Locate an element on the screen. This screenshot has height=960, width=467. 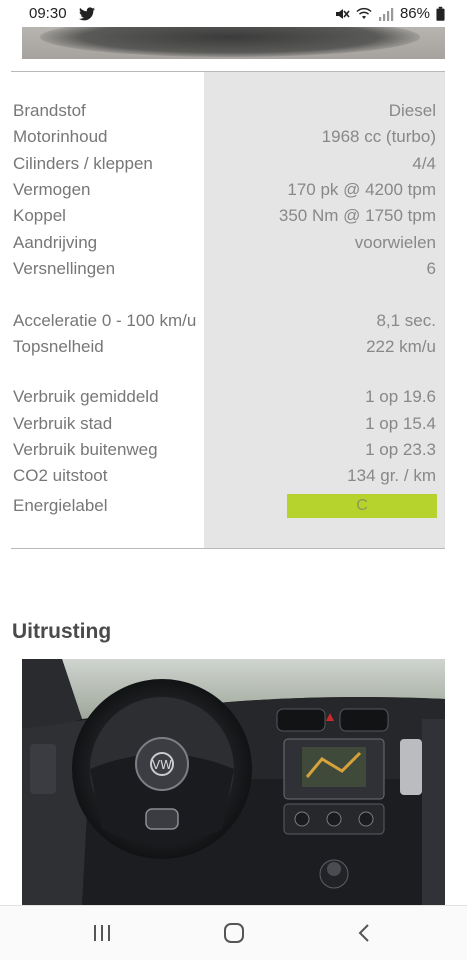
spec-label: Brandstof is located at coordinates (49, 110).